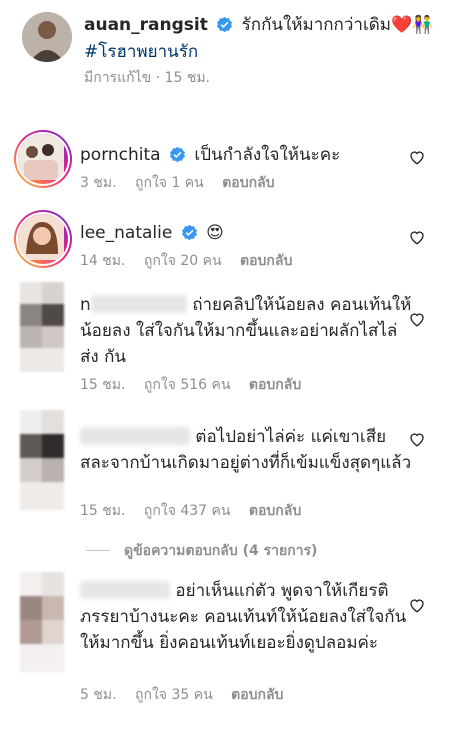 This screenshot has height=730, width=474. What do you see at coordinates (47, 37) in the screenshot?
I see `post-author-avatar` at bounding box center [47, 37].